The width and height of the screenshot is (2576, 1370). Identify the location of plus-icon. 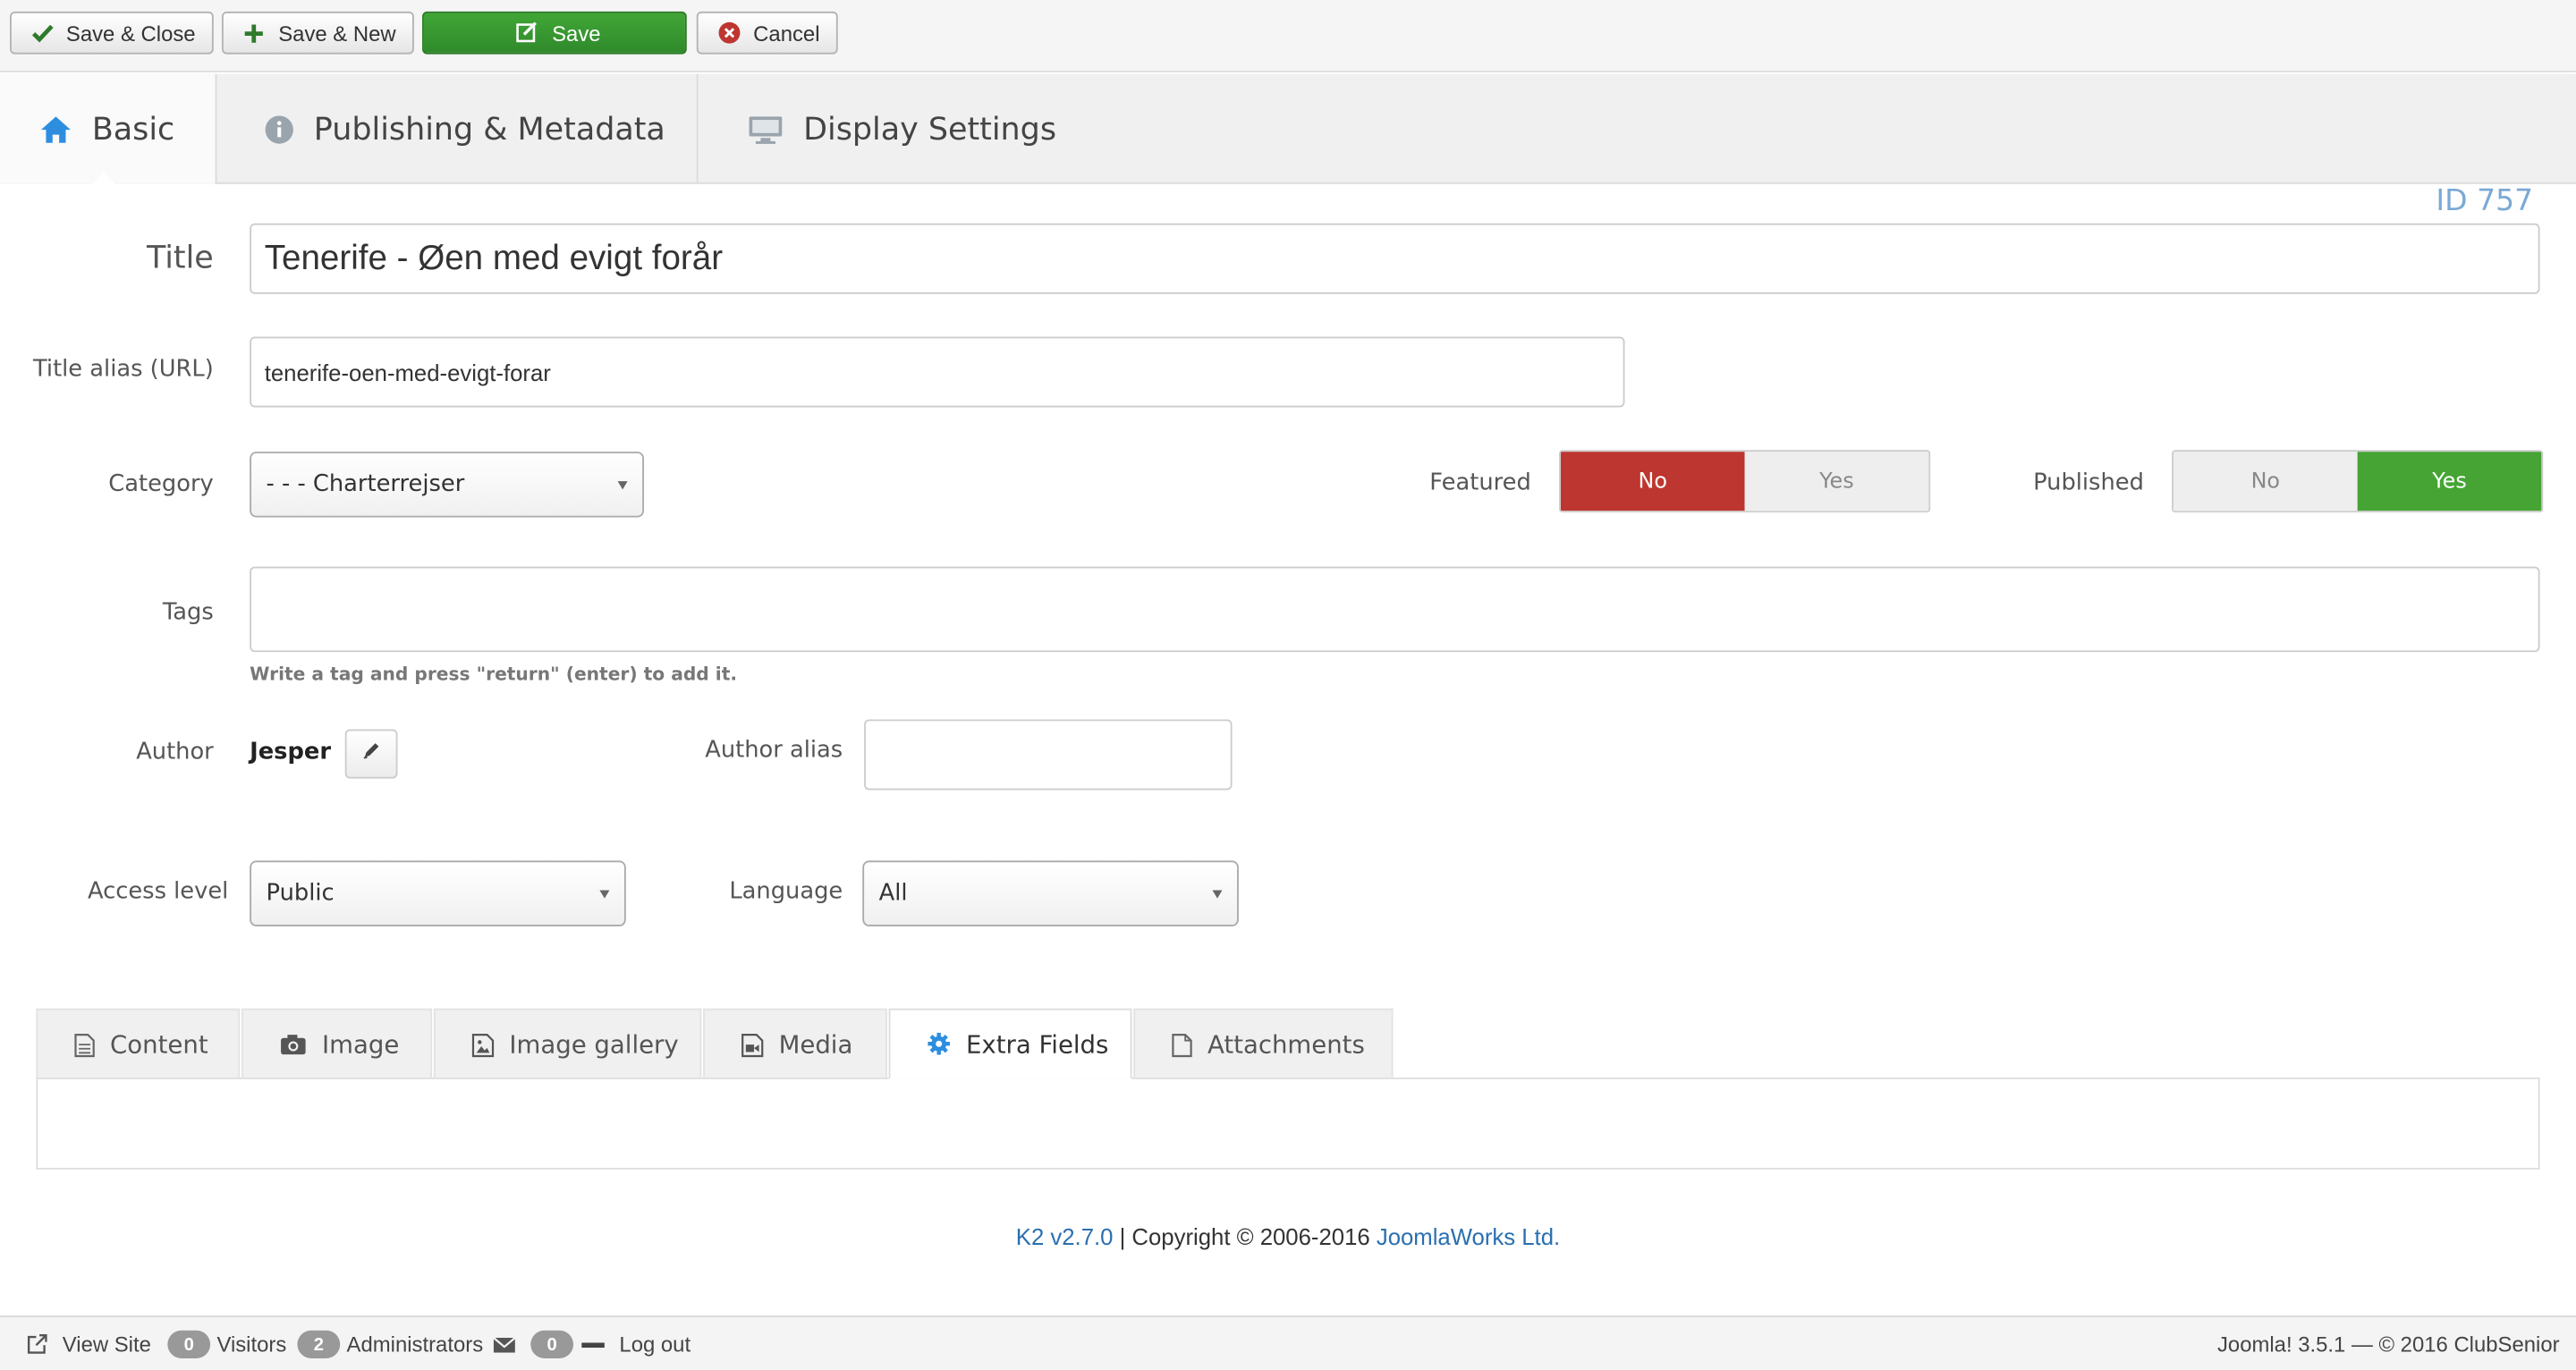
(254, 33).